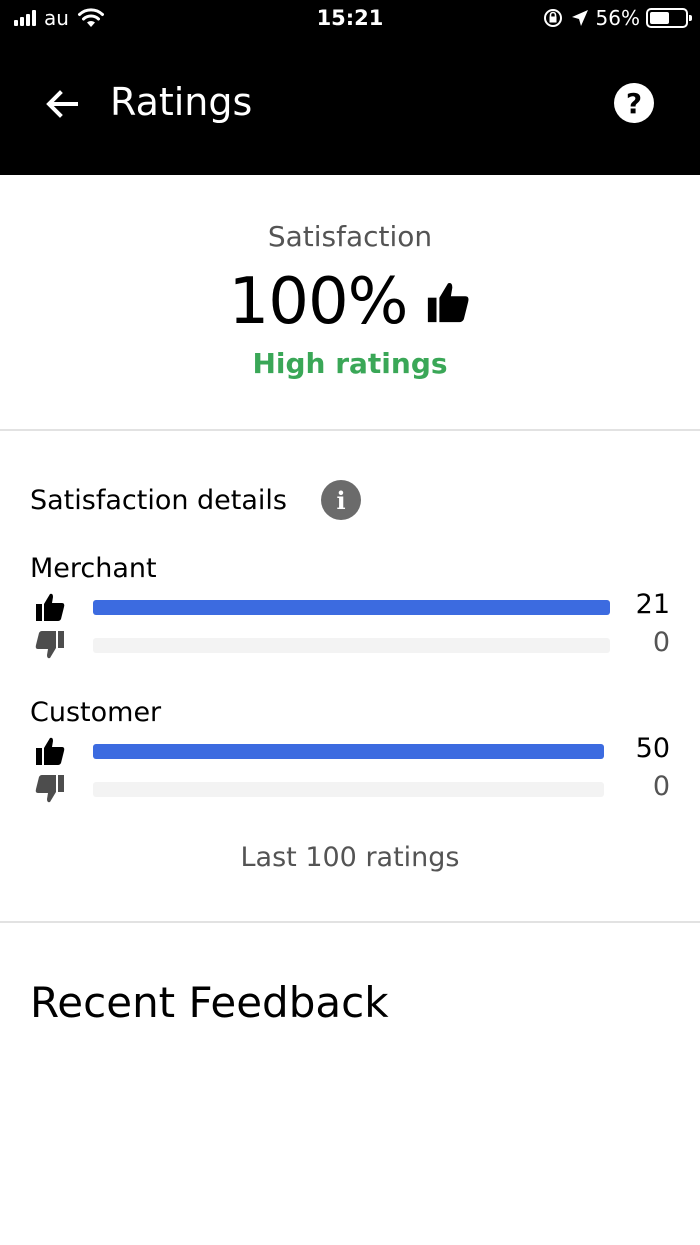  I want to click on customer-thumbs-down-row: 0, so click(350, 789).